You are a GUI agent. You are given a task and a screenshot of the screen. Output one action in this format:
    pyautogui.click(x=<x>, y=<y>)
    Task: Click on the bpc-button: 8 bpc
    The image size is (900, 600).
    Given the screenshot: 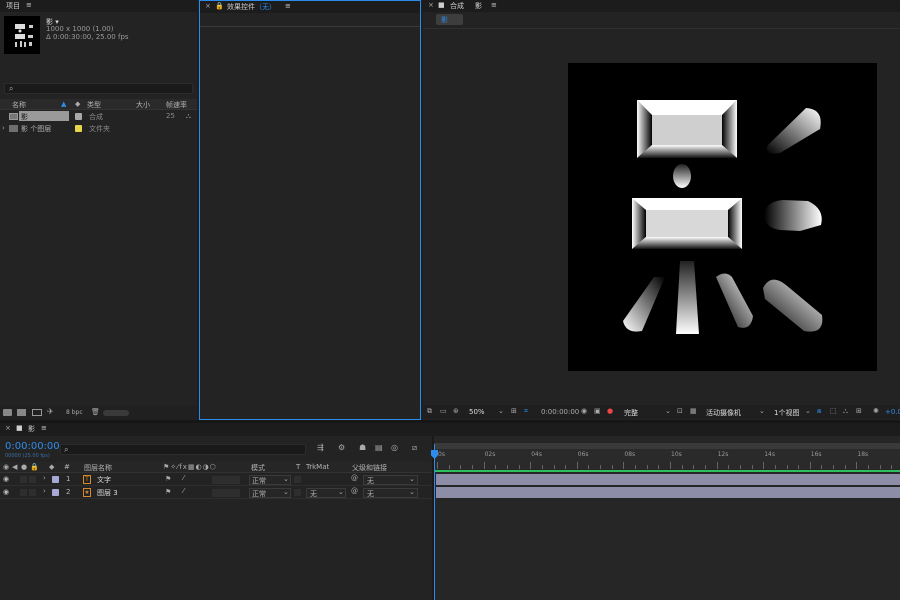 What is the action you would take?
    pyautogui.click(x=74, y=412)
    